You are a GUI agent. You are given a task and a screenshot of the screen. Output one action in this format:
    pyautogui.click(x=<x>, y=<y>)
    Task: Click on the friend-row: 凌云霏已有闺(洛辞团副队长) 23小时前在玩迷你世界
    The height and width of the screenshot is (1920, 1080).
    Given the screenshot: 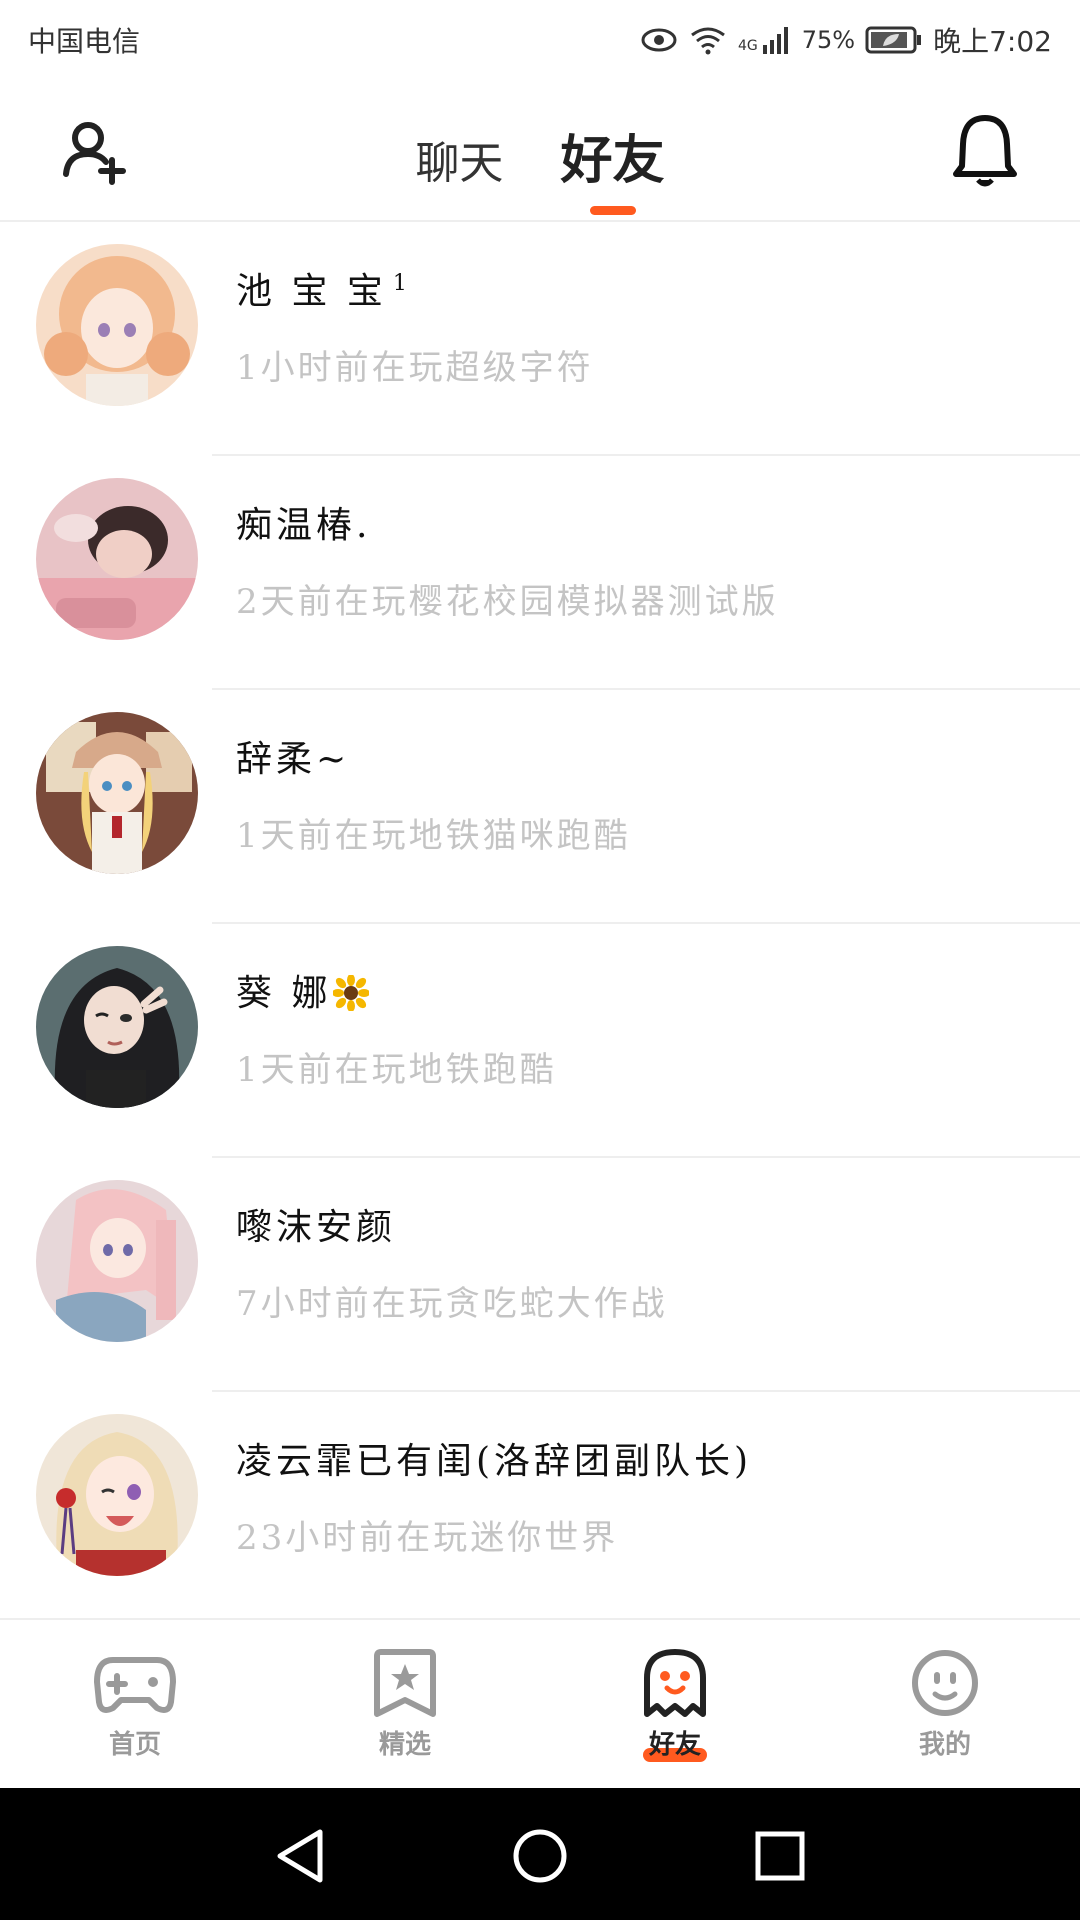 What is the action you would take?
    pyautogui.click(x=540, y=1509)
    